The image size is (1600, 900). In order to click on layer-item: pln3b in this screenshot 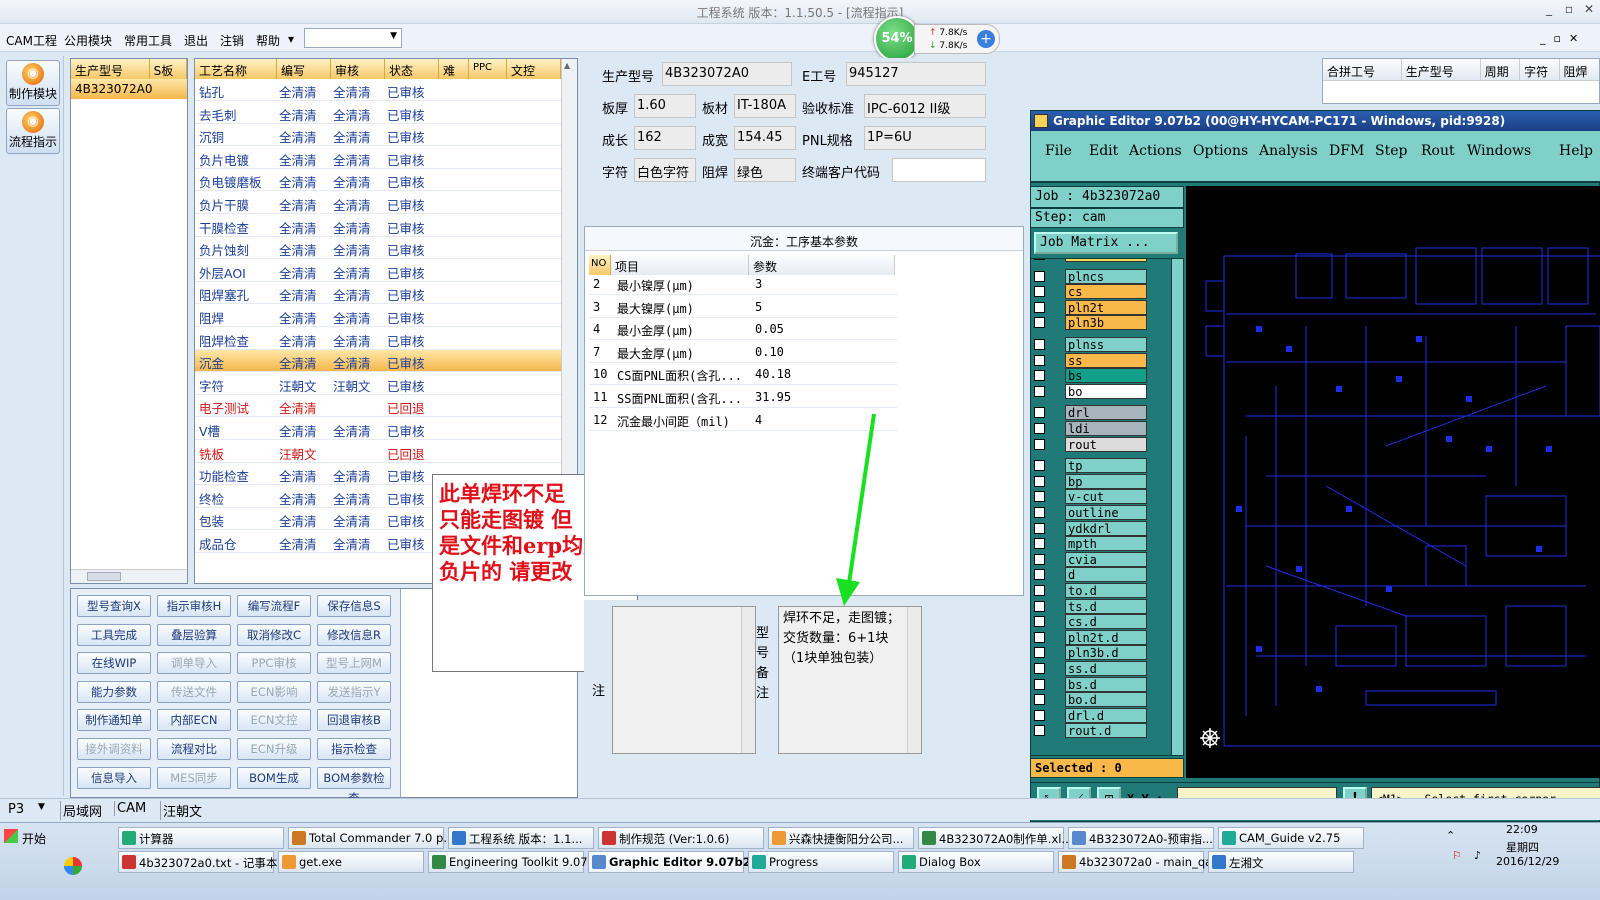, I will do `click(1099, 323)`.